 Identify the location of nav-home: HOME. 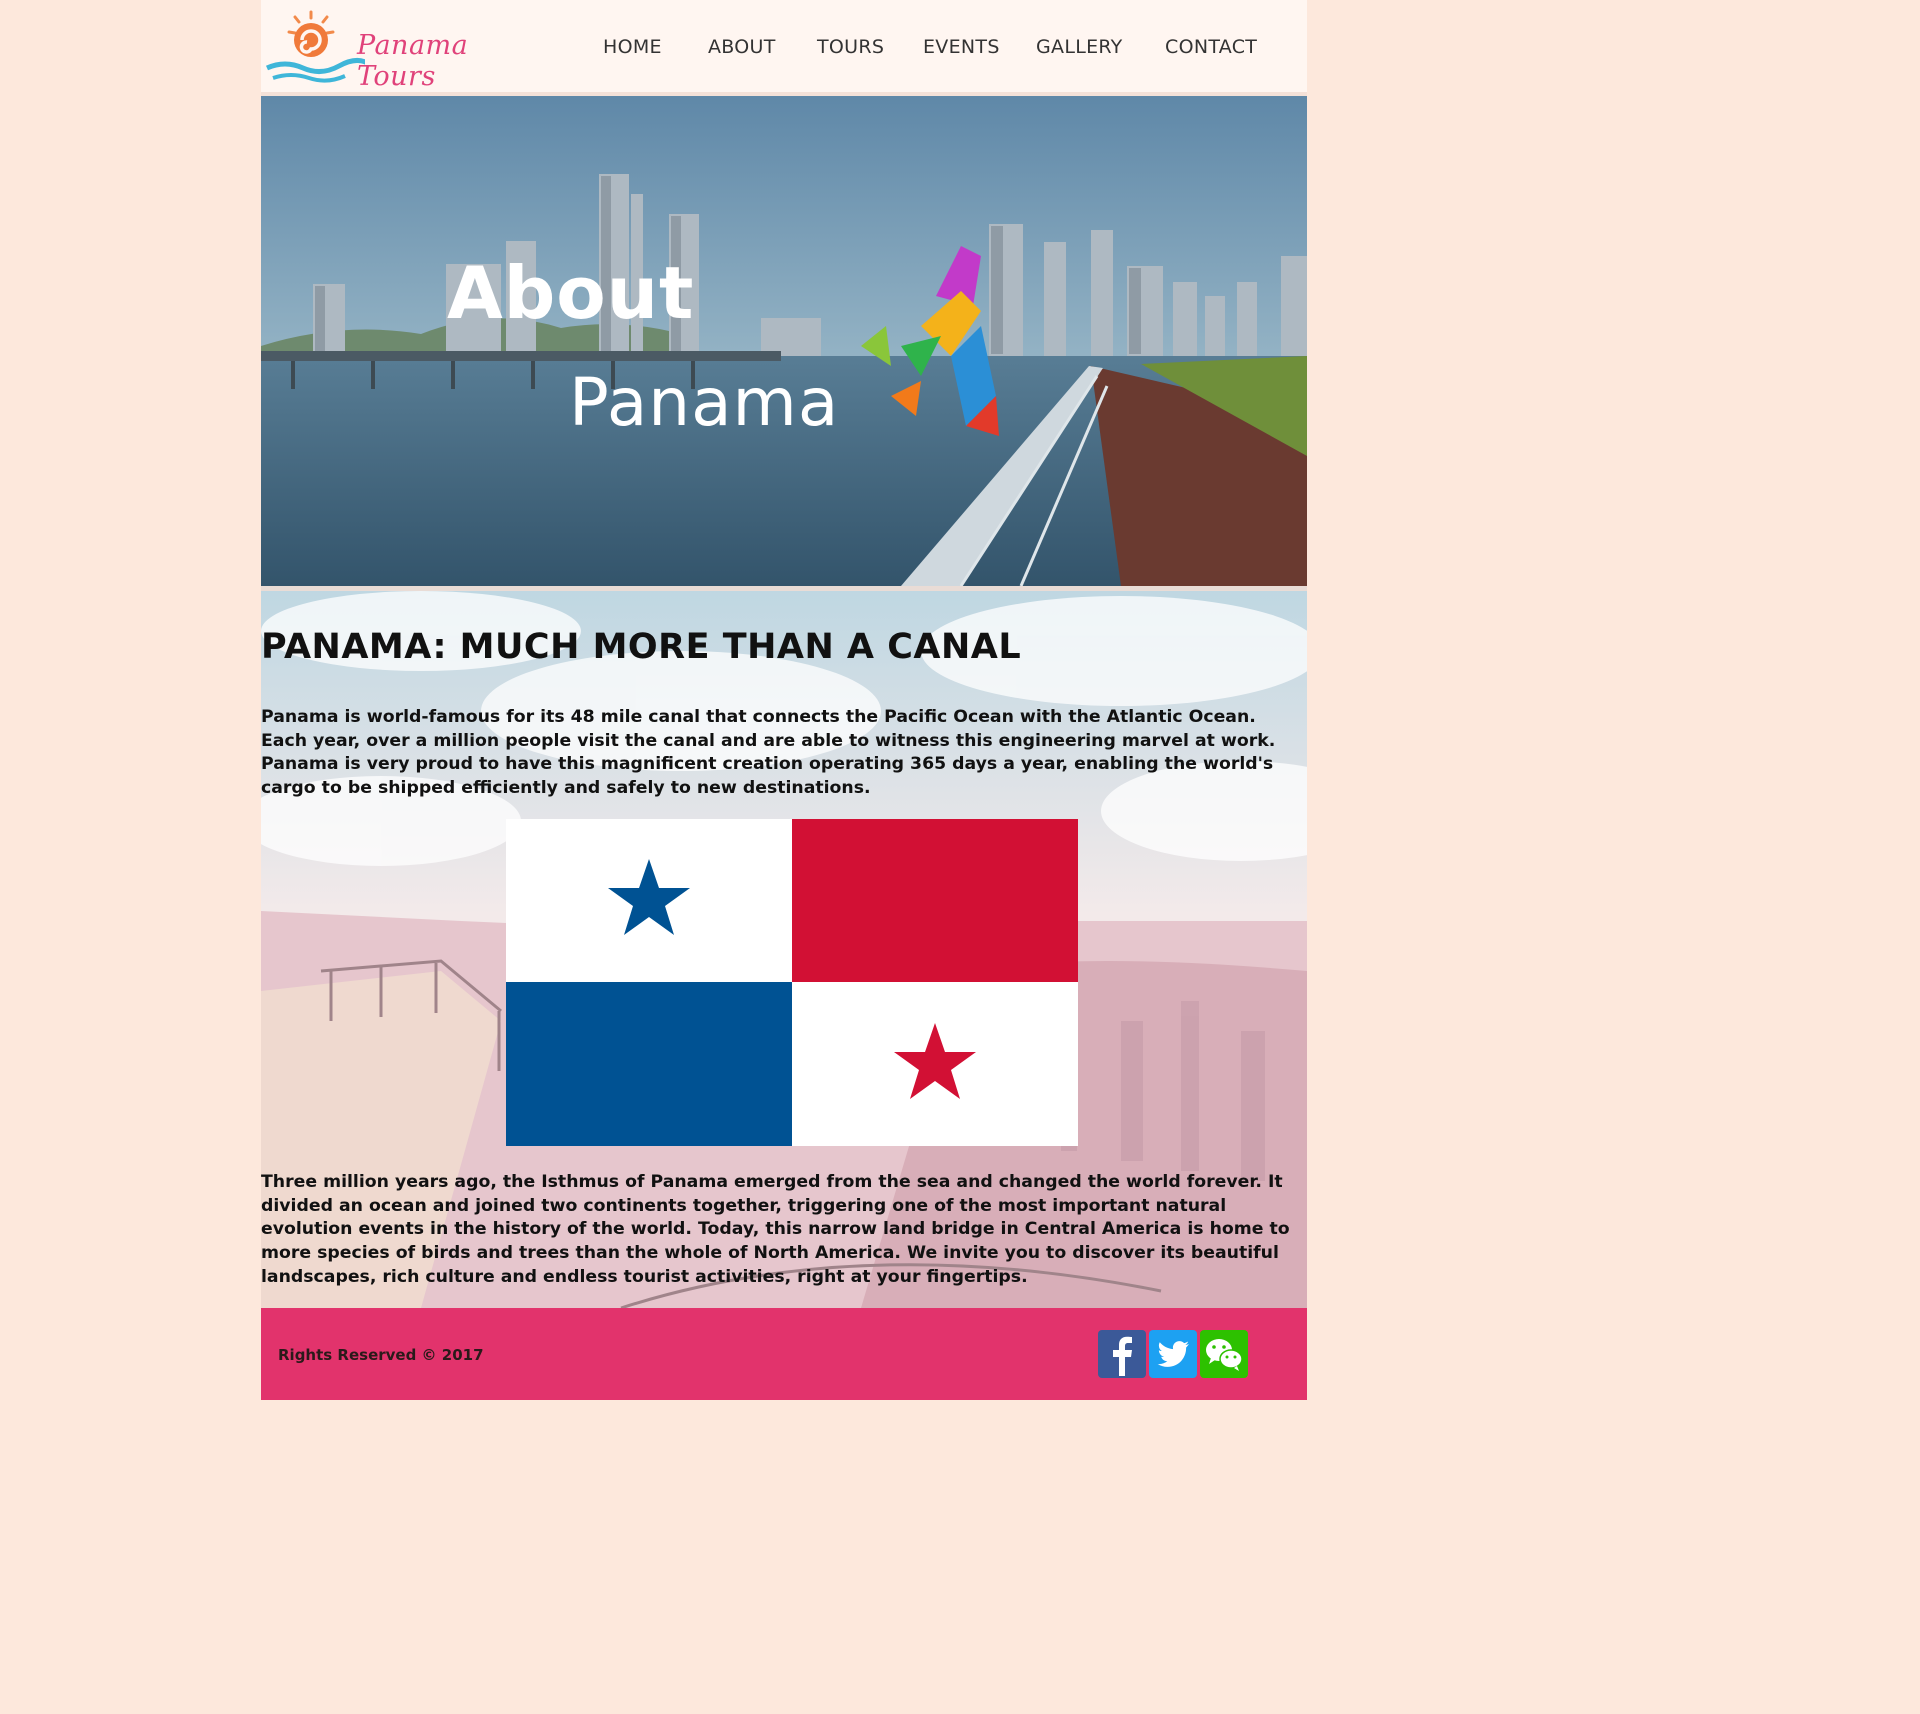
(632, 47).